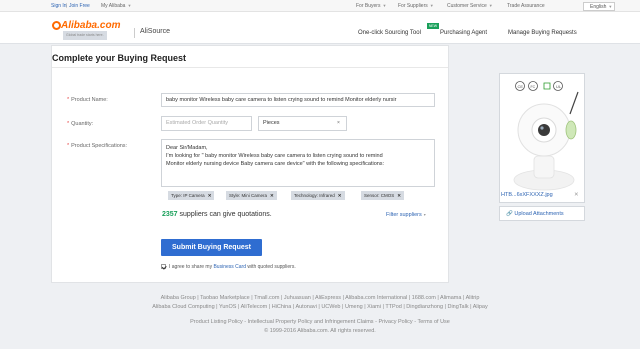 Image resolution: width=640 pixels, height=349 pixels. What do you see at coordinates (542, 33) in the screenshot?
I see `nav-manage-buying-requests: Manage Buying Requests` at bounding box center [542, 33].